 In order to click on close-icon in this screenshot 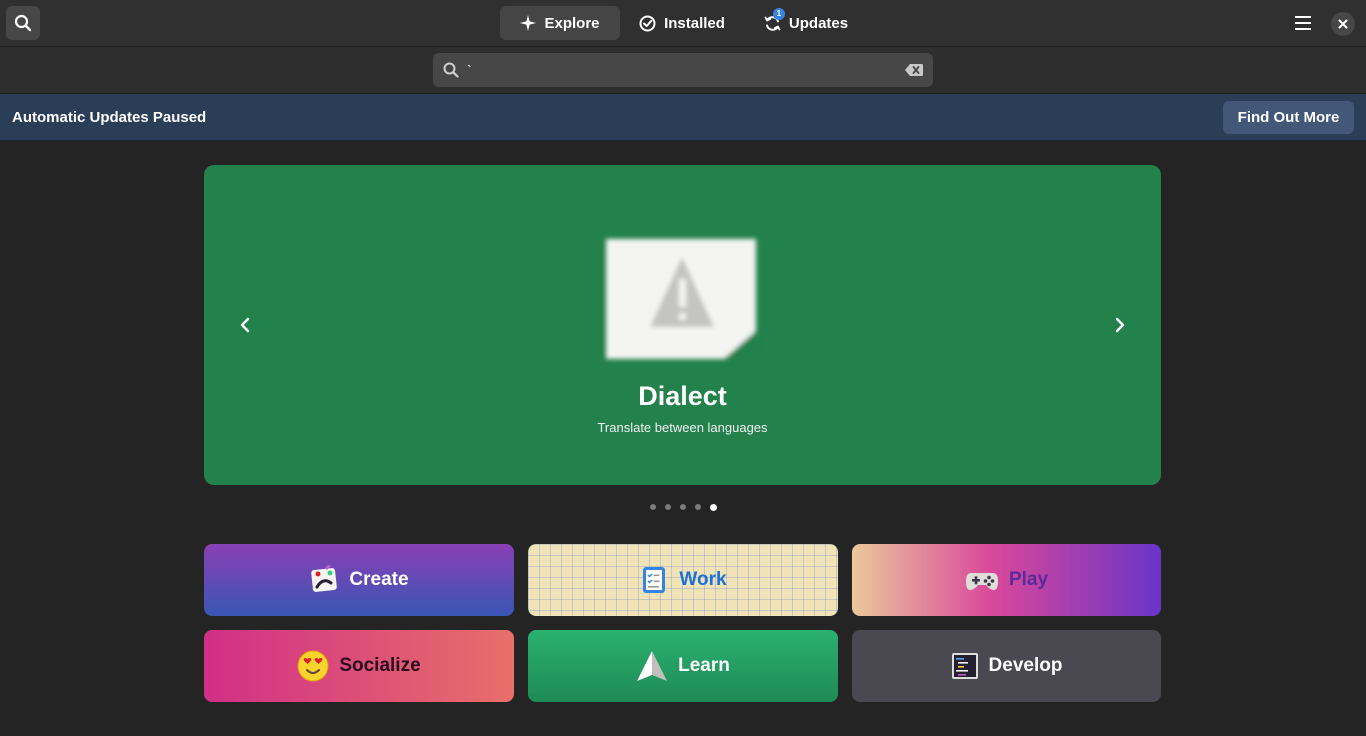, I will do `click(1343, 24)`.